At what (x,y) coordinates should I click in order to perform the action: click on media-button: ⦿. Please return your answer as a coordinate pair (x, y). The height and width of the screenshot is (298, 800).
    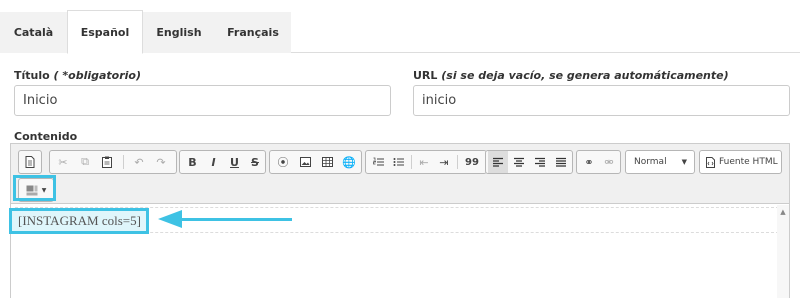
    Looking at the image, I should click on (283, 162).